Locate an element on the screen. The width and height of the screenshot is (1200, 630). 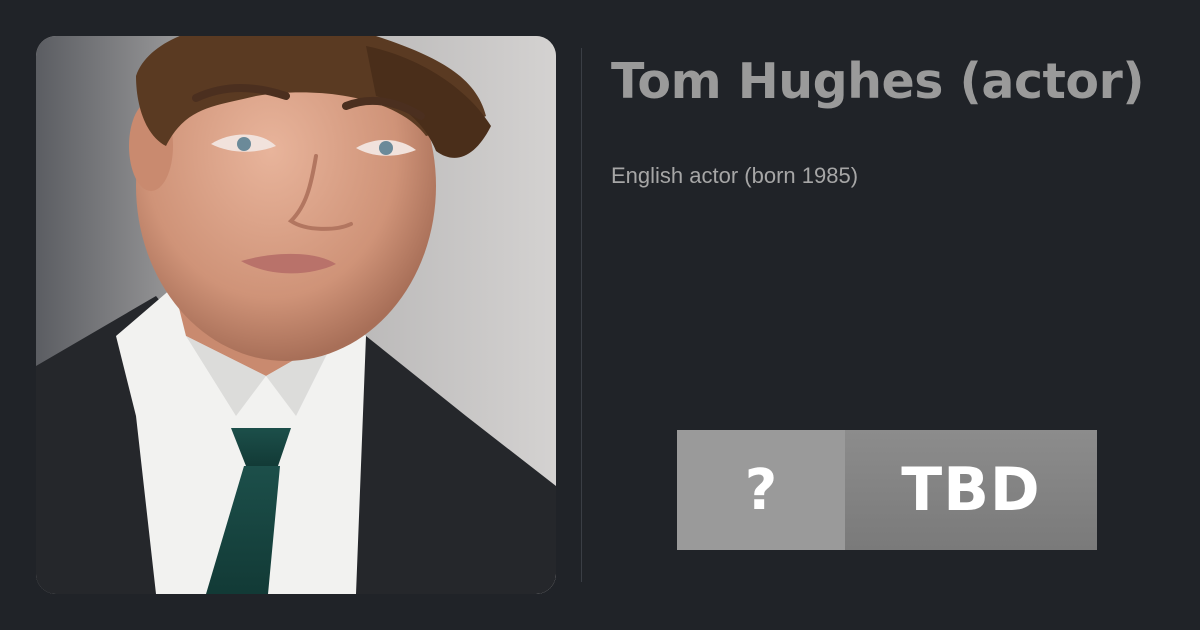
status-box: TBD is located at coordinates (971, 490).